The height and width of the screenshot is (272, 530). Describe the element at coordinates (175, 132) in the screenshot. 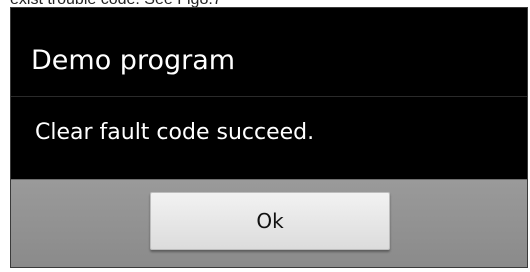

I see `dialog-message: Clear fault code succeed.` at that location.